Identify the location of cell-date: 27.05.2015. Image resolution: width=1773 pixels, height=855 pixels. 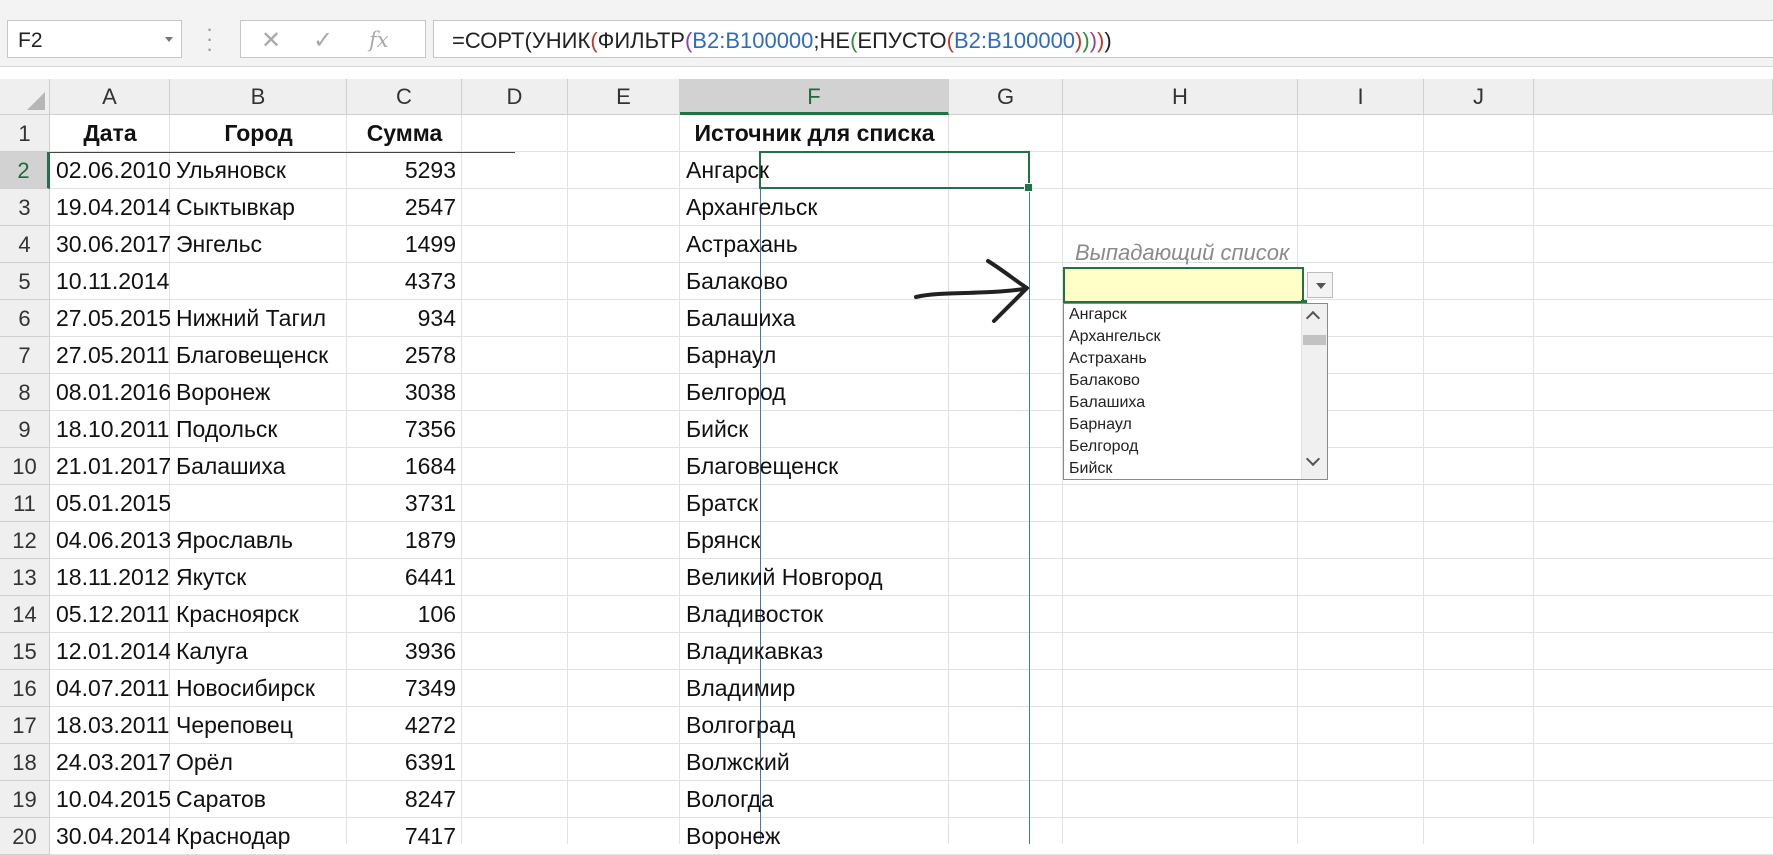
(110, 318).